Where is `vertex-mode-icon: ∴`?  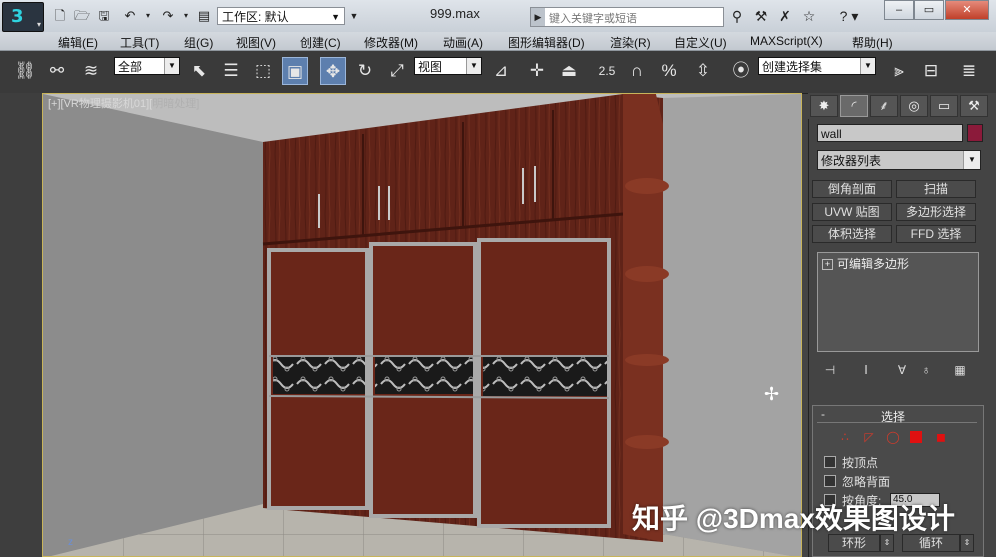 vertex-mode-icon: ∴ is located at coordinates (845, 437).